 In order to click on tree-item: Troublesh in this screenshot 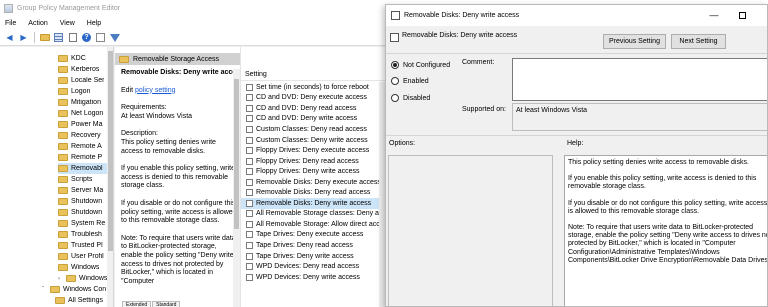, I will do `click(85, 234)`.